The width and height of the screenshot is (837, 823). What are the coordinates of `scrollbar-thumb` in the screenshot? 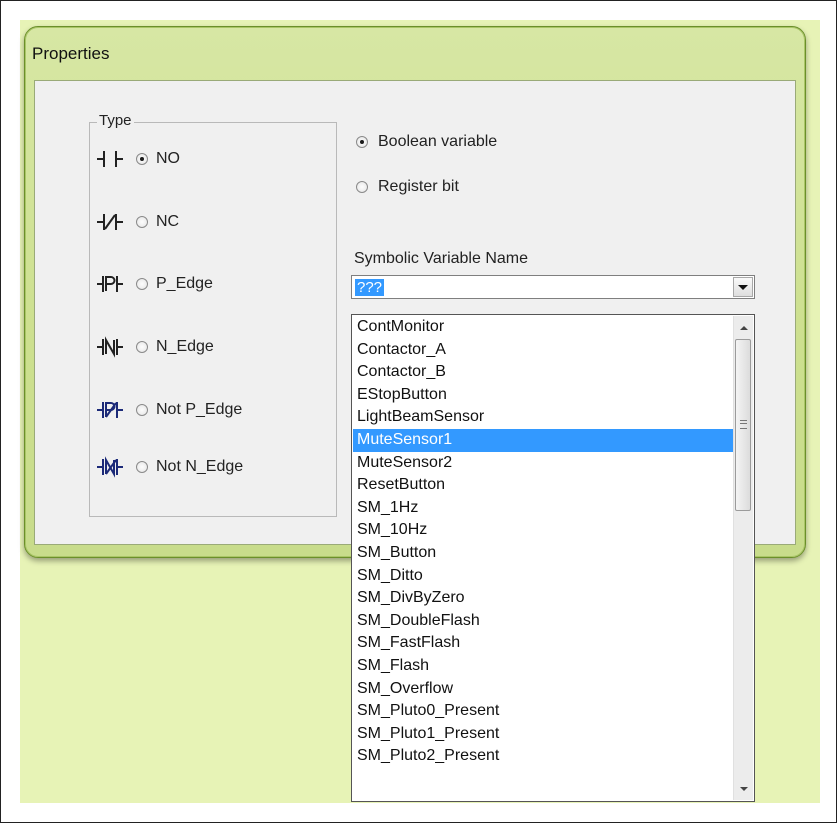 It's located at (743, 425).